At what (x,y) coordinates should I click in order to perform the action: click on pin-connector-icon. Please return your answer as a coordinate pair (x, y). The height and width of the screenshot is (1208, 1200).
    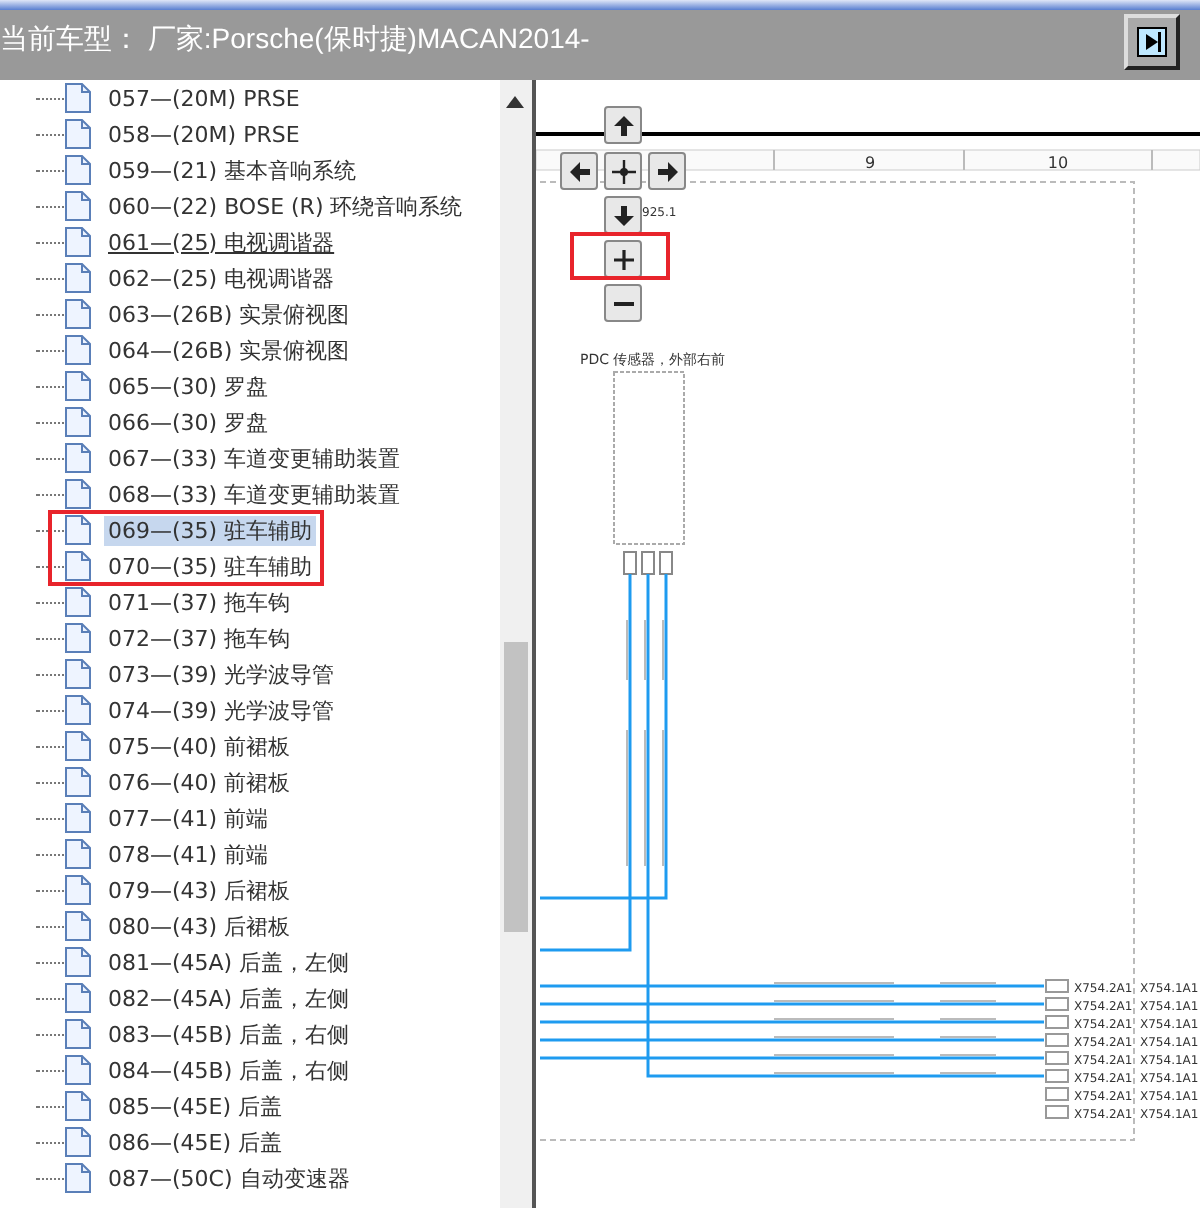
    Looking at the image, I should click on (648, 563).